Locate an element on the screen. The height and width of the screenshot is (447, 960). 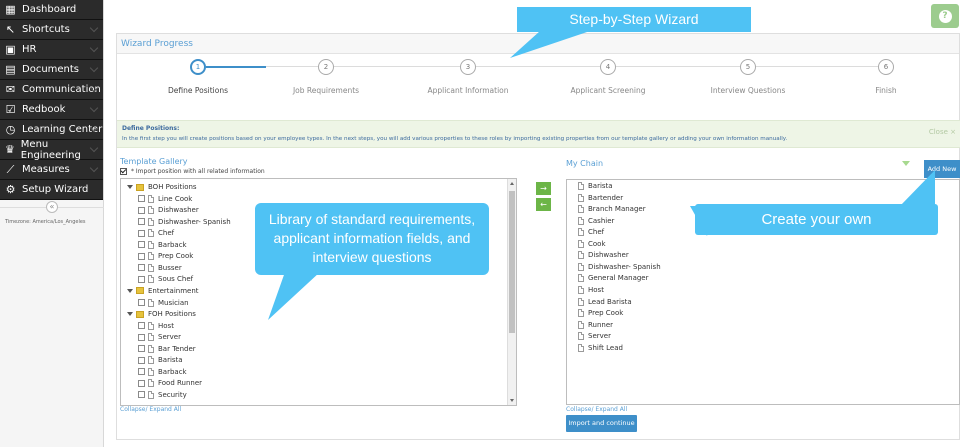
move-right-button: → is located at coordinates (543, 188).